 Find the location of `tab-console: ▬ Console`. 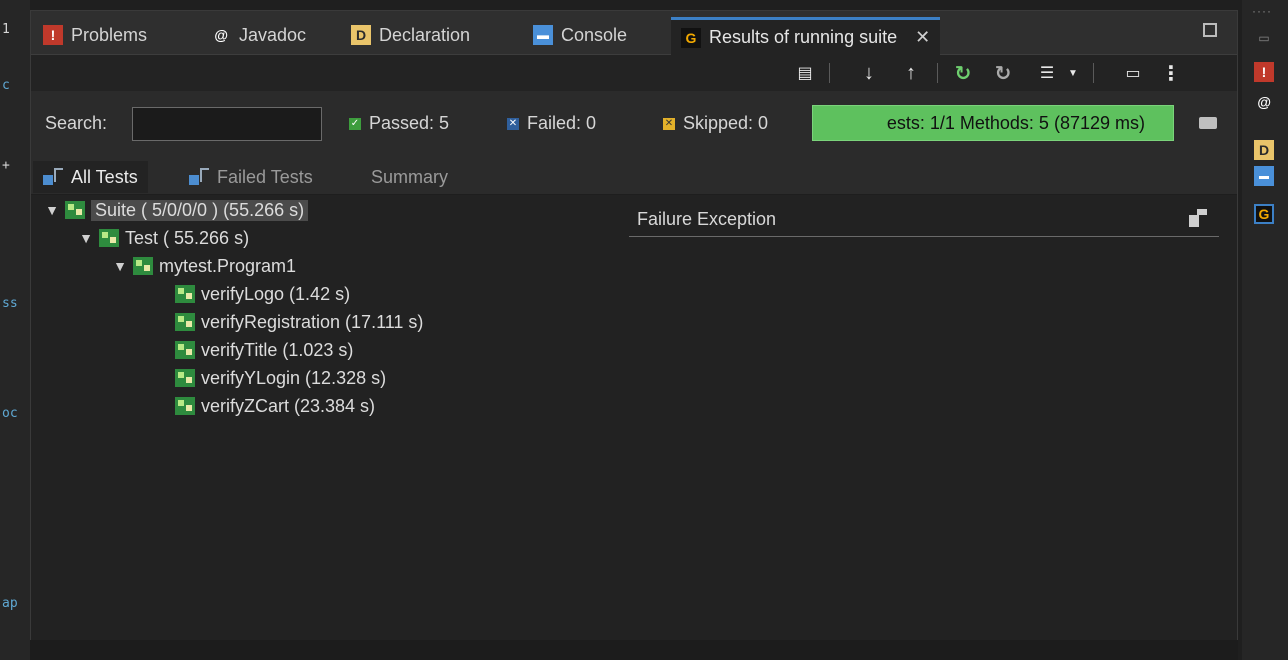

tab-console: ▬ Console is located at coordinates (580, 35).